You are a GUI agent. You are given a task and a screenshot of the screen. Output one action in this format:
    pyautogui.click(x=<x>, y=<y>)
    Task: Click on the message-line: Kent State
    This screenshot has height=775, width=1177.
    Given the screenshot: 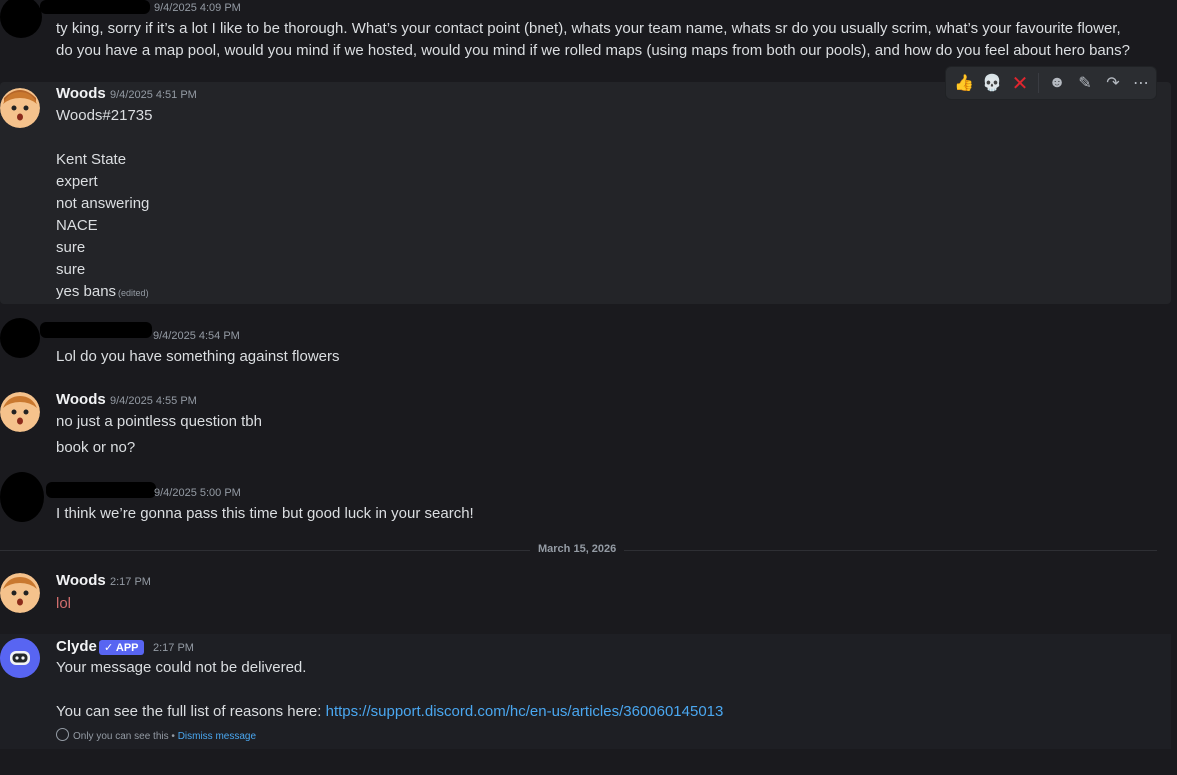 What is the action you would take?
    pyautogui.click(x=91, y=159)
    